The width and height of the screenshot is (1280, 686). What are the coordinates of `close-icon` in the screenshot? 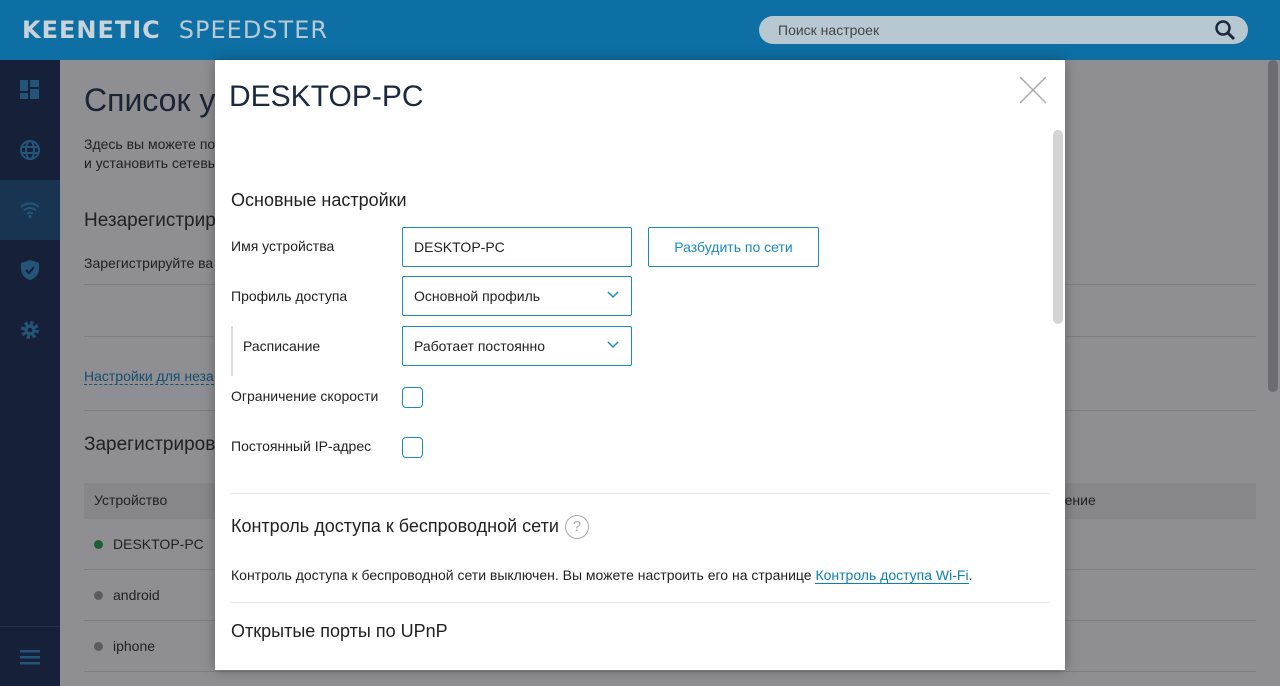 It's located at (1033, 90).